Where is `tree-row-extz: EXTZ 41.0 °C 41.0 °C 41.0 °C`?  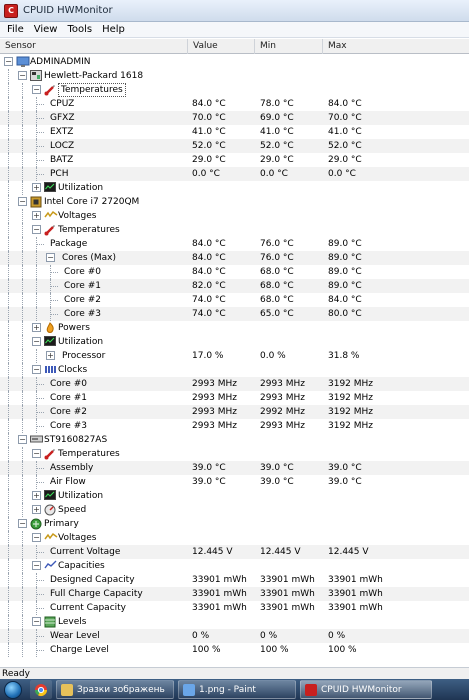 tree-row-extz: EXTZ 41.0 °C 41.0 °C 41.0 °C is located at coordinates (234, 132).